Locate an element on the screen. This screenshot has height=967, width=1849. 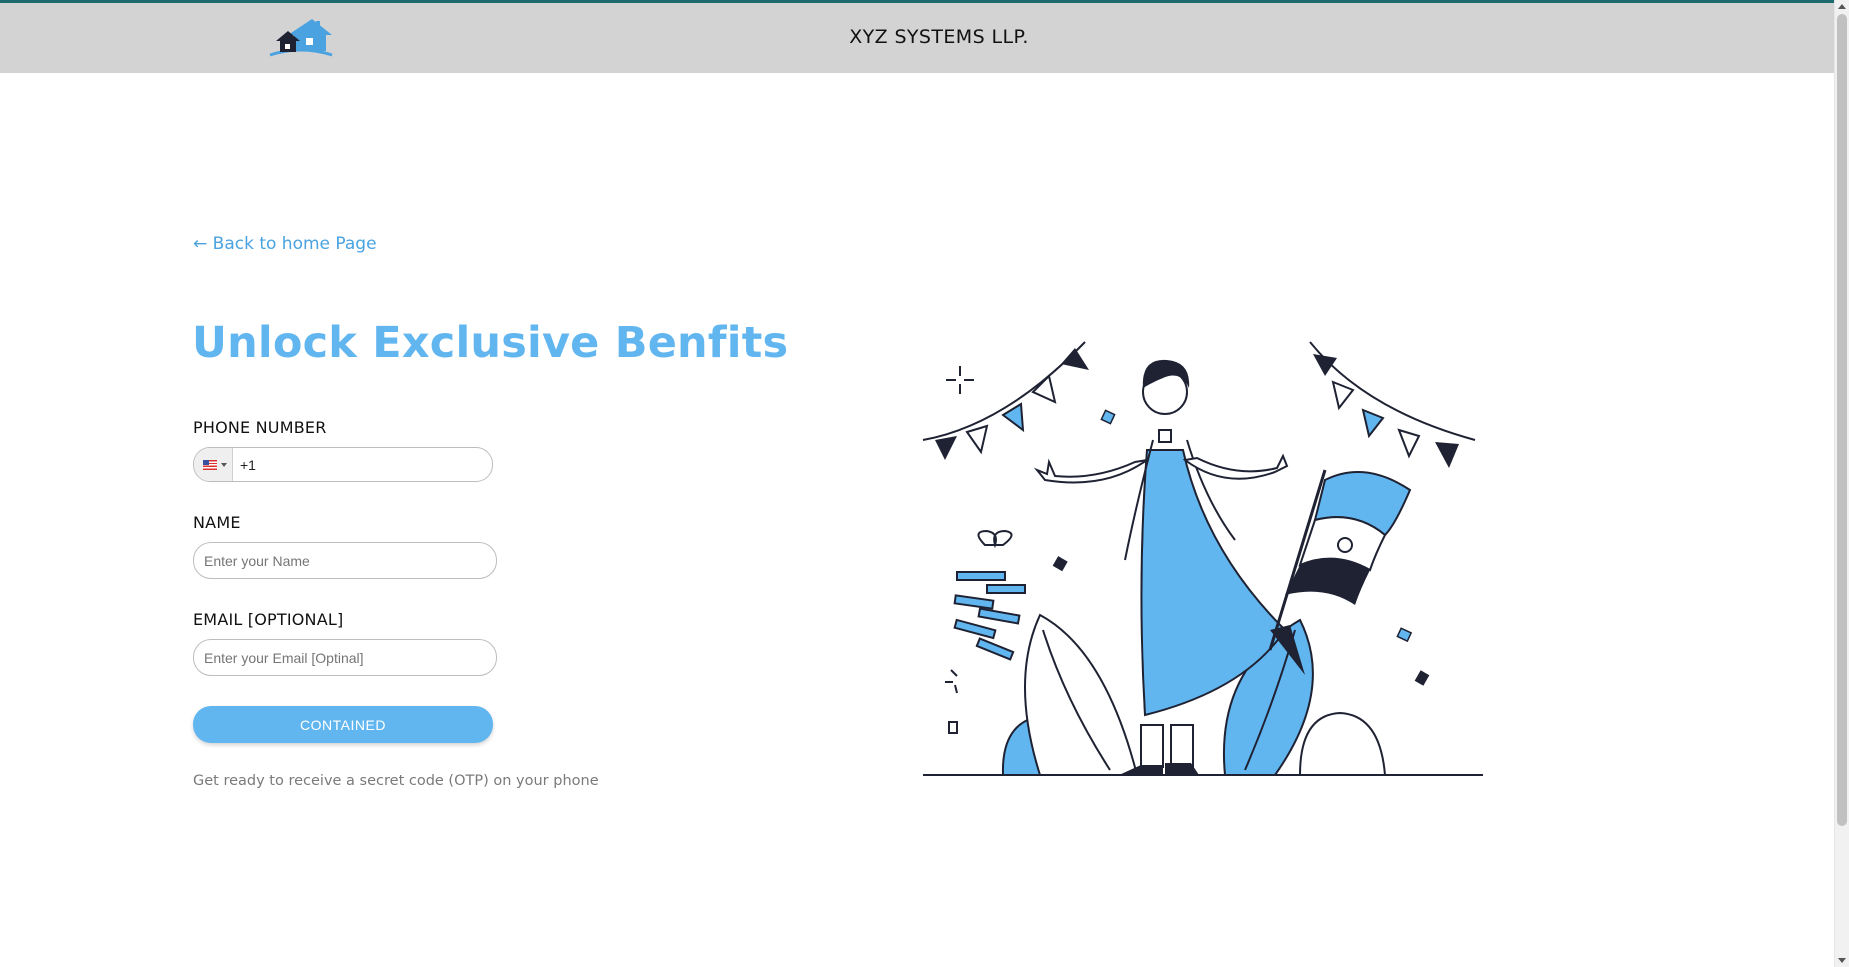
back-to-home-link: ← Back to home Page is located at coordinates (285, 244).